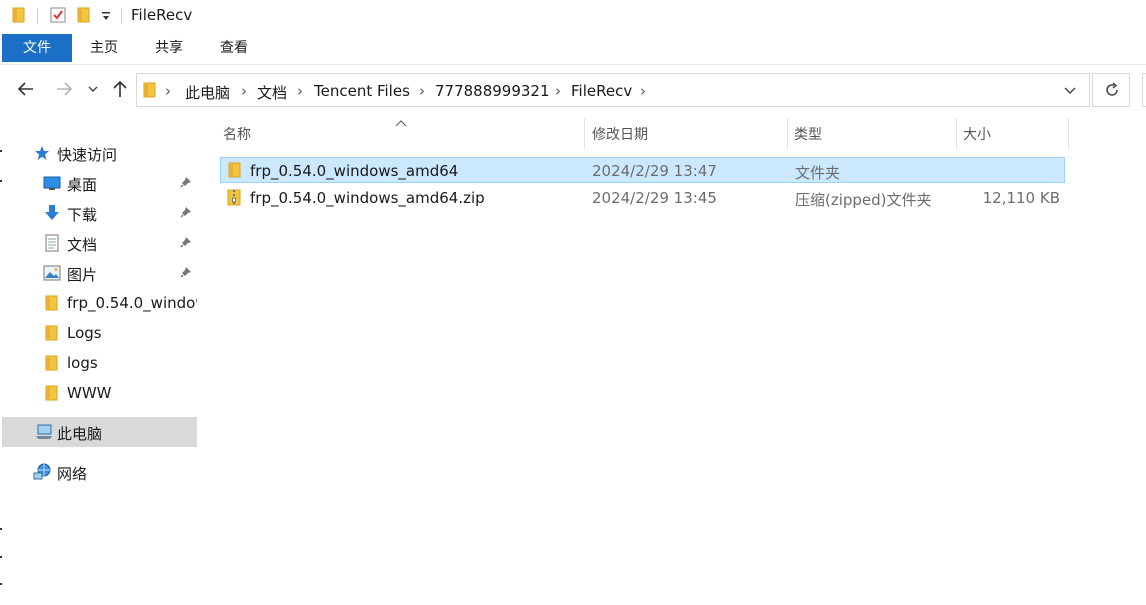 Image resolution: width=1146 pixels, height=605 pixels. Describe the element at coordinates (82, 363) in the screenshot. I see `nav-label: logs` at that location.